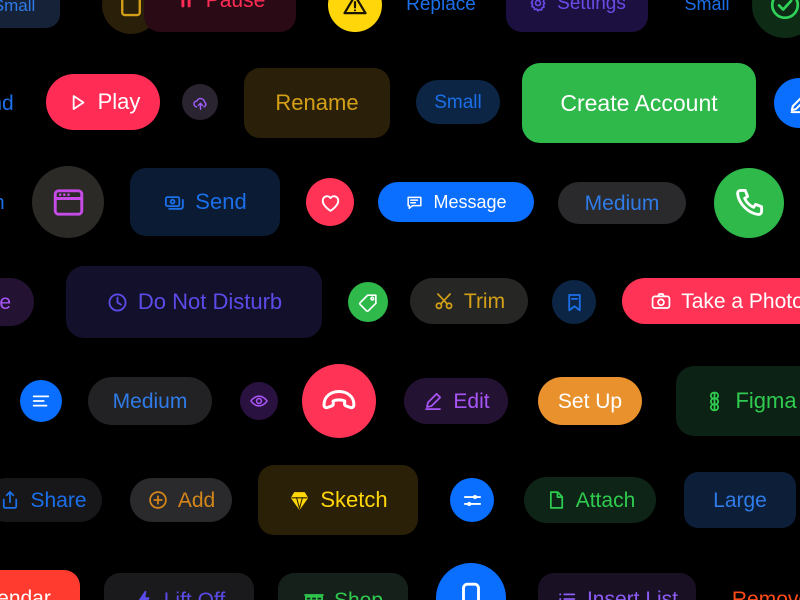 This screenshot has width=800, height=600. I want to click on take-photo-button-label: Take a Photo, so click(740, 301).